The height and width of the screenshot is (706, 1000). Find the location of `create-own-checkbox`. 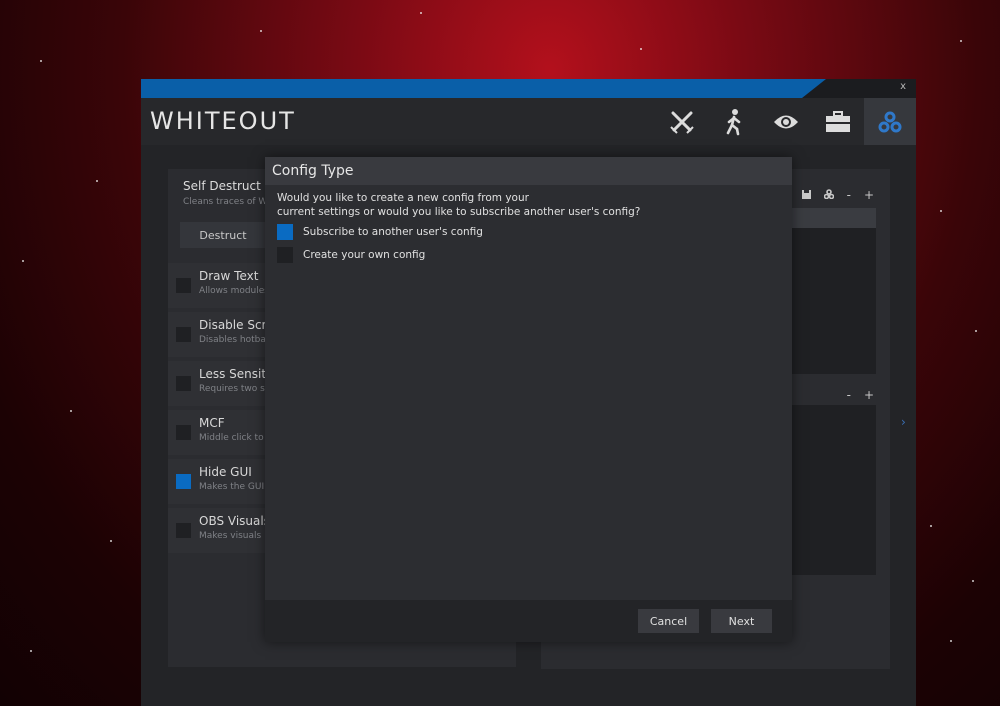

create-own-checkbox is located at coordinates (285, 255).